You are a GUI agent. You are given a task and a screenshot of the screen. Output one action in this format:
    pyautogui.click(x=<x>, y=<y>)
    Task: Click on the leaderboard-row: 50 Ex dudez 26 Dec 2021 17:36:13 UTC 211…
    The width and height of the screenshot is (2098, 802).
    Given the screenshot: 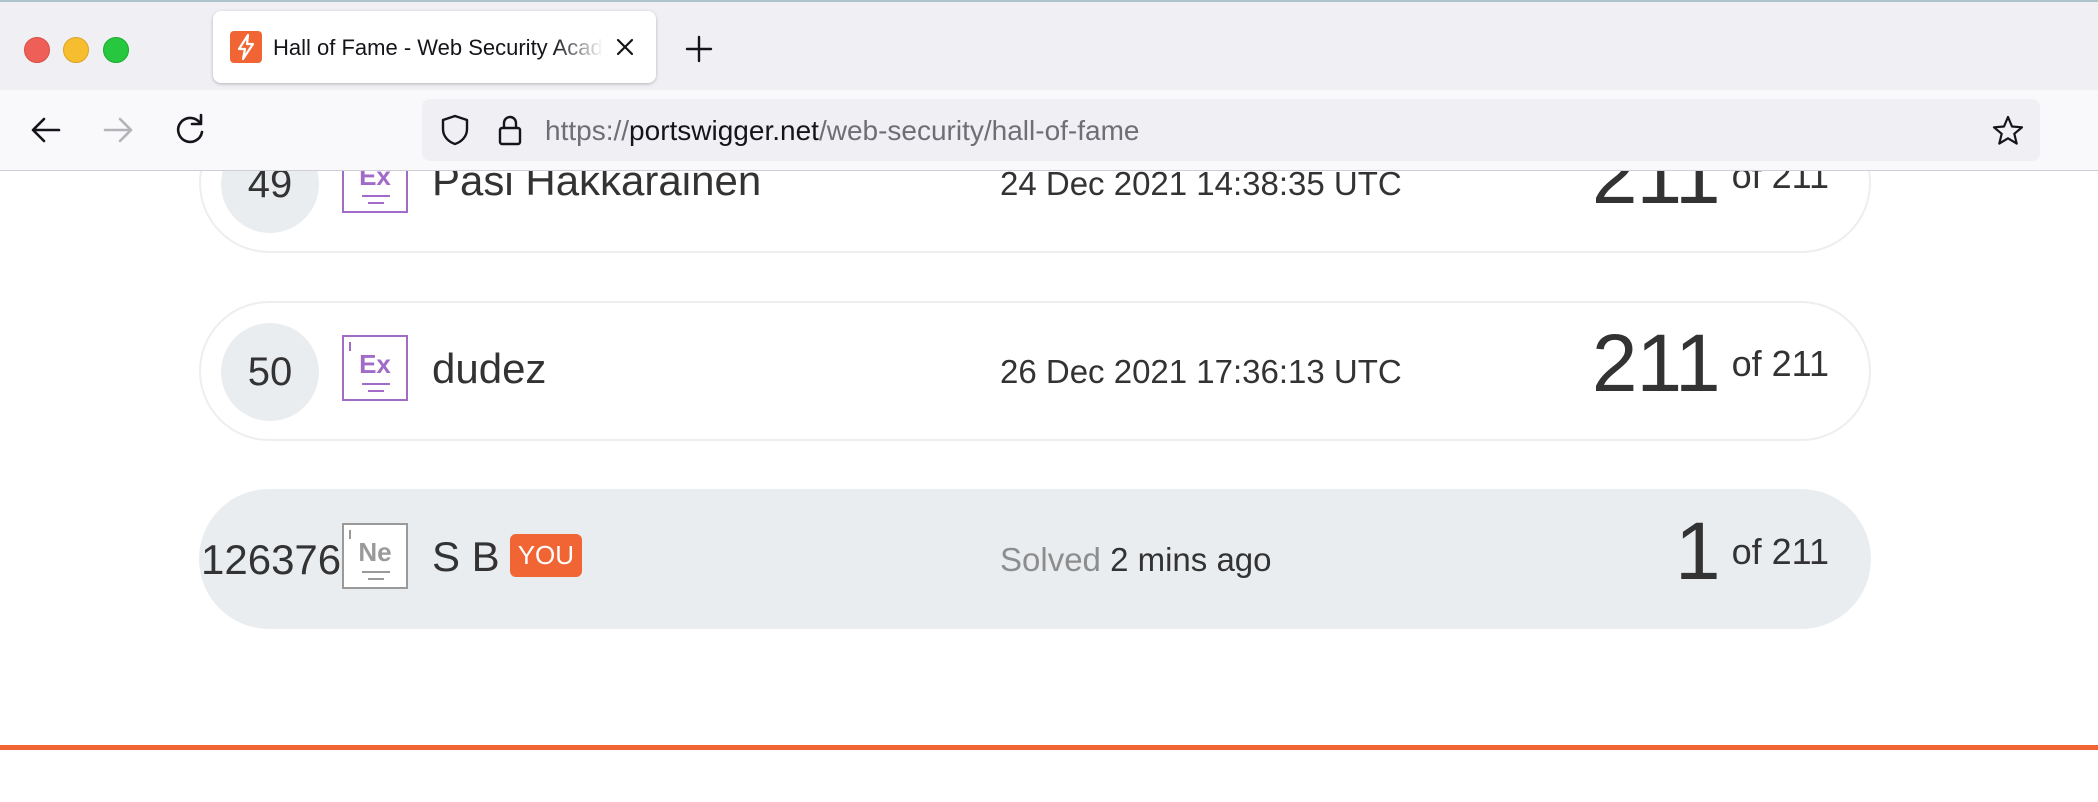 What is the action you would take?
    pyautogui.click(x=1035, y=371)
    